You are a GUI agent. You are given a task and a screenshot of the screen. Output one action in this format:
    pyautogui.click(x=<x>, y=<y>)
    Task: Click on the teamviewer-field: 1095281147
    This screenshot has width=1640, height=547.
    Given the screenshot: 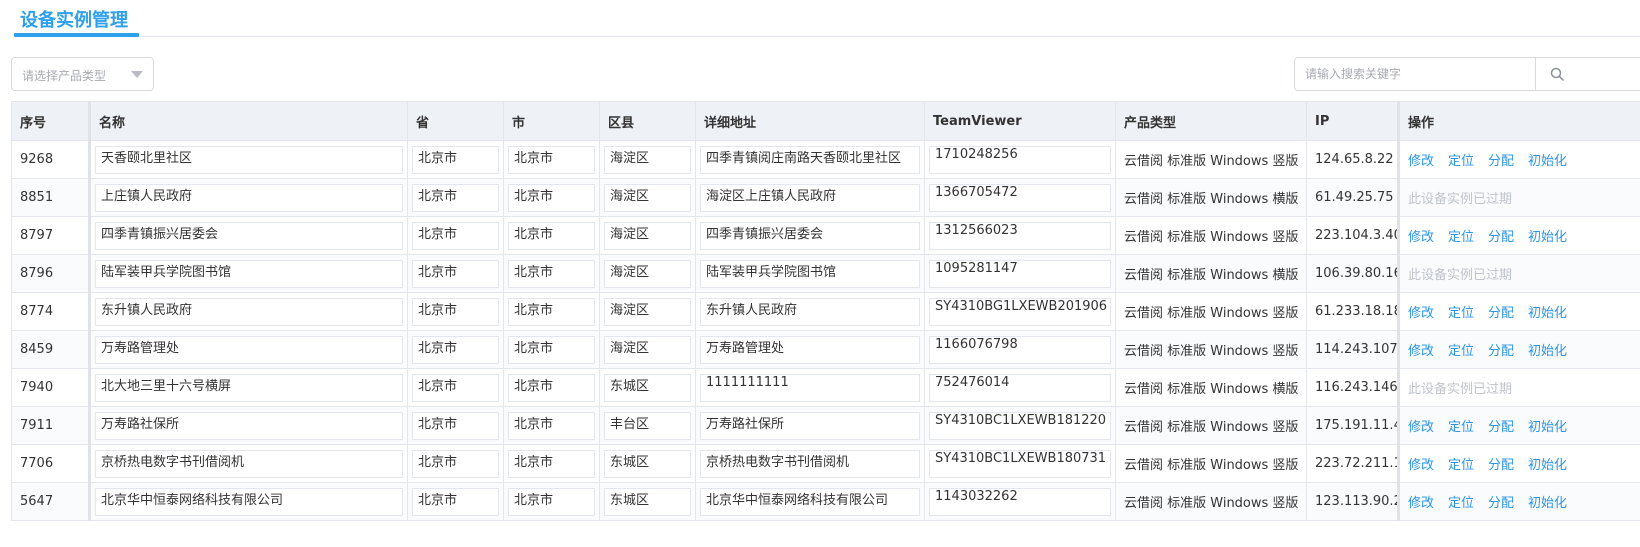 What is the action you would take?
    pyautogui.click(x=1020, y=273)
    